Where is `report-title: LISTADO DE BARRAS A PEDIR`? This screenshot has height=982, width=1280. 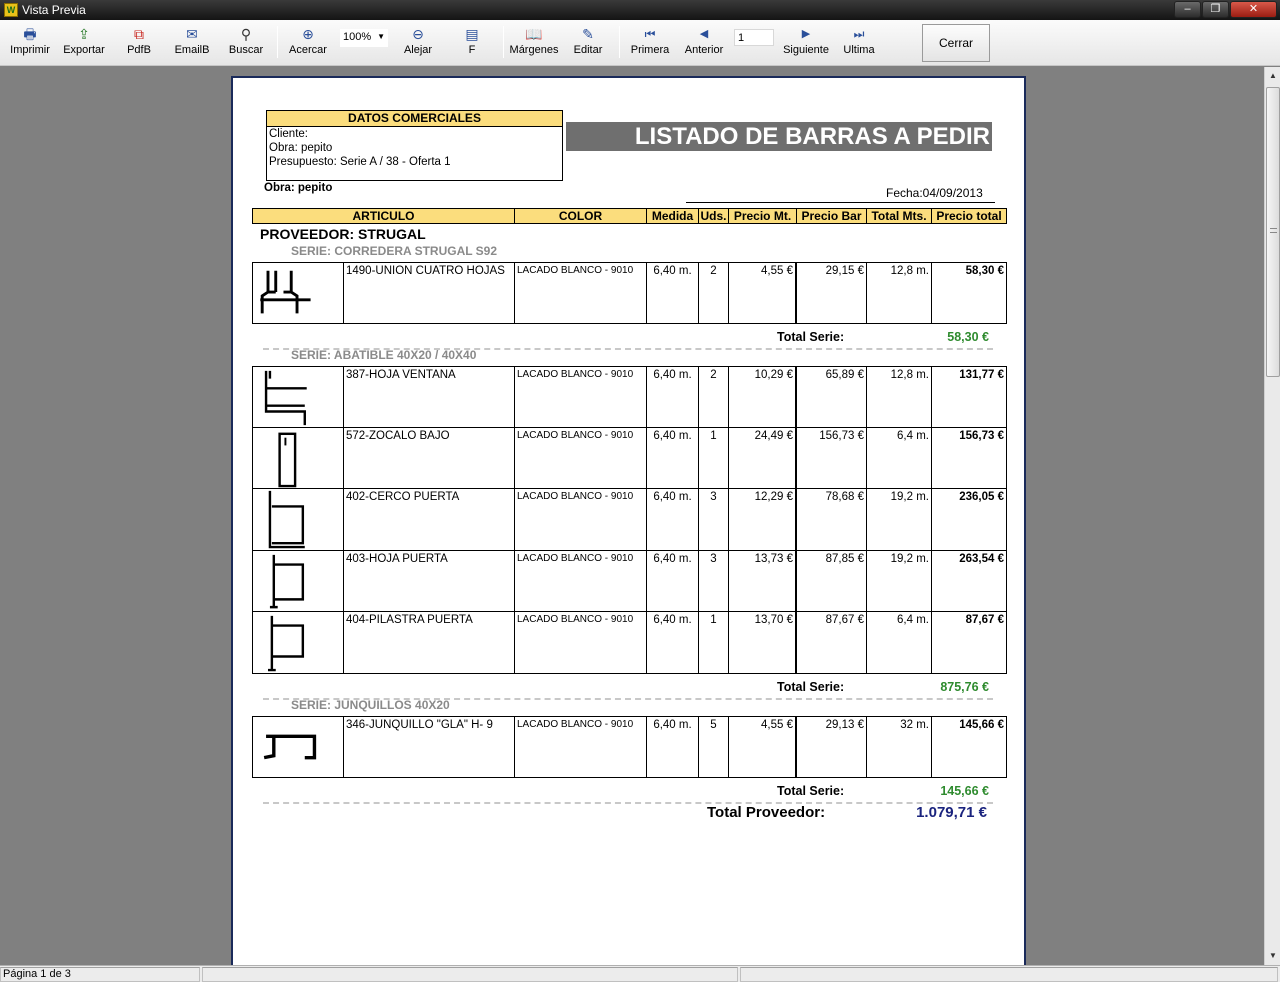
report-title: LISTADO DE BARRAS A PEDIR is located at coordinates (779, 136).